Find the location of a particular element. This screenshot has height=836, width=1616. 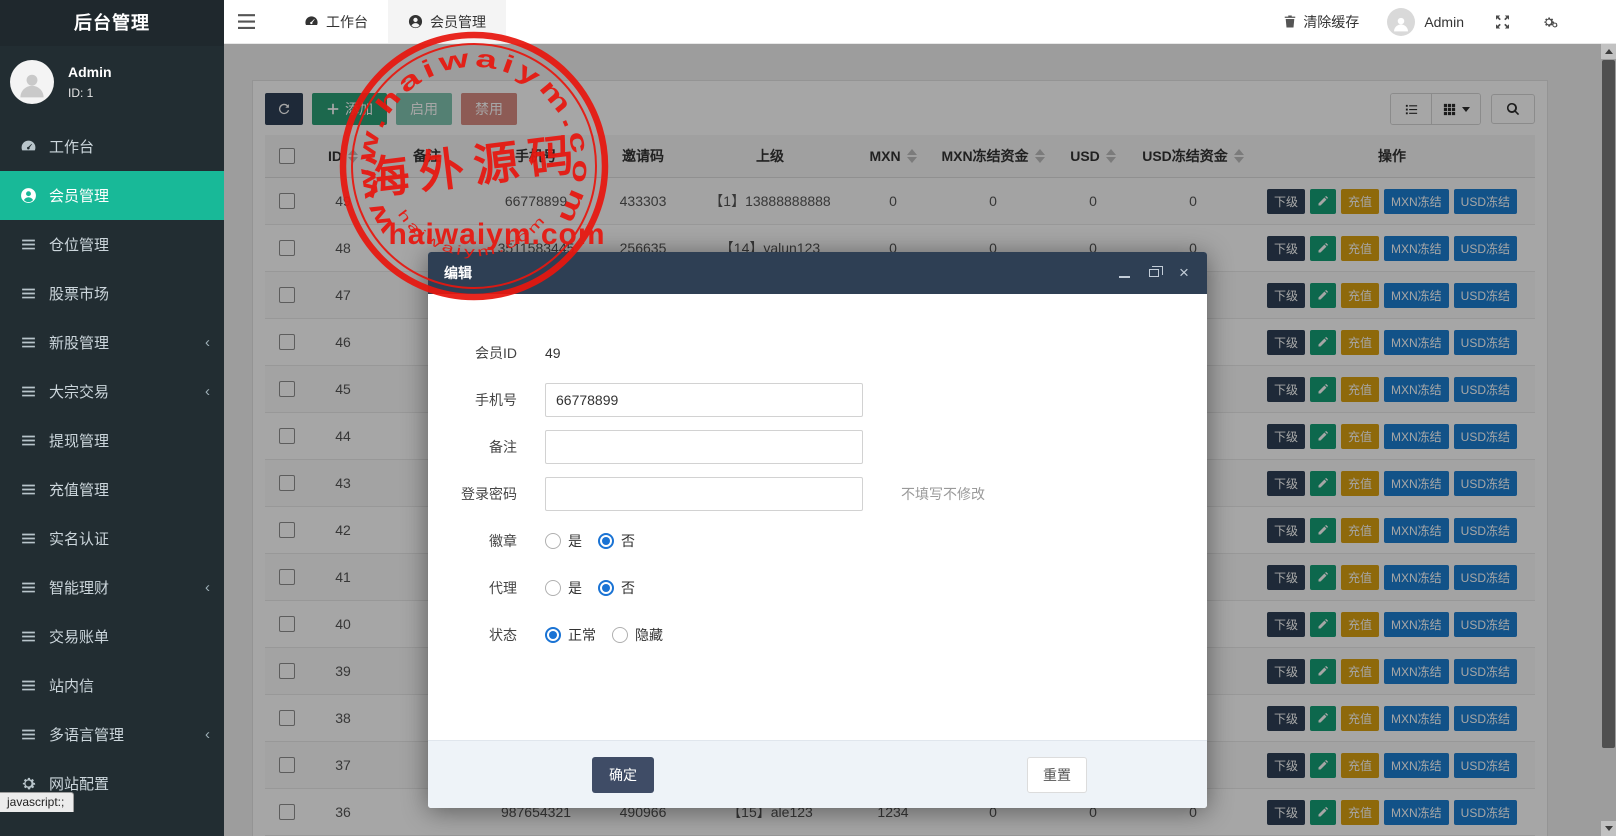

sidebar-item-real-name: 实名认证 is located at coordinates (112, 538).